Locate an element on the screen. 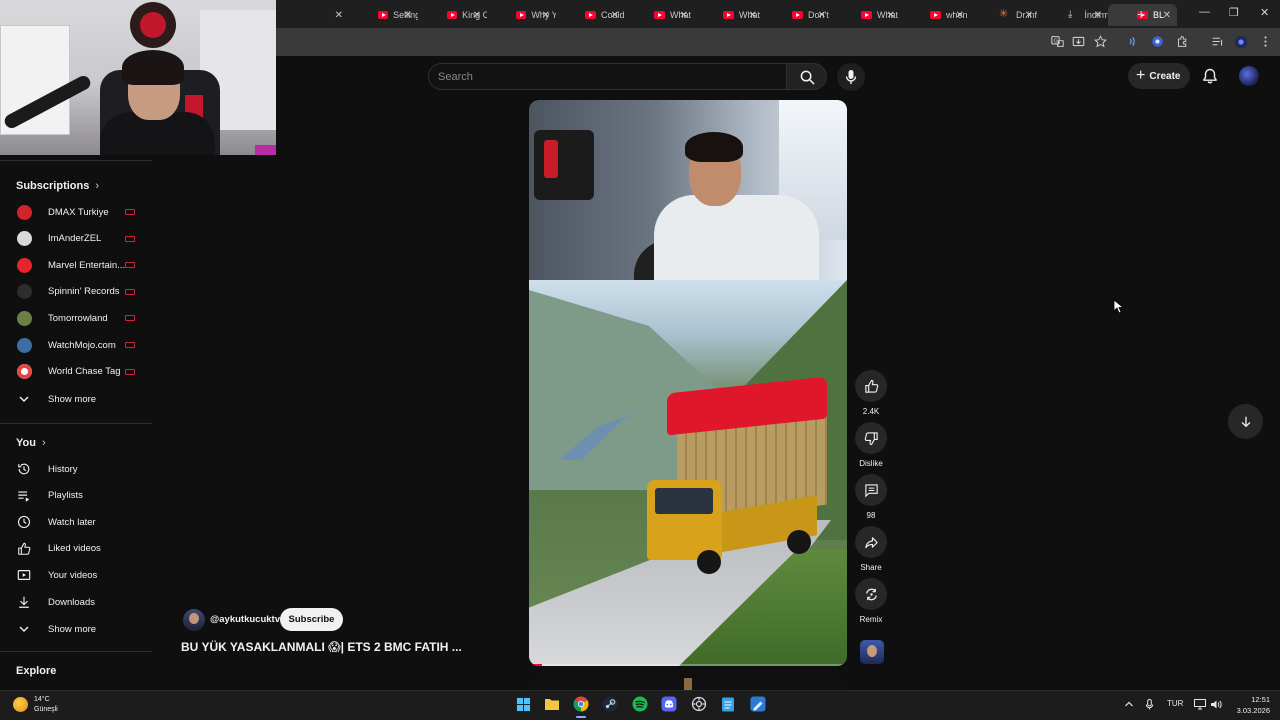 The width and height of the screenshot is (1280, 720). browser-tab: ⤓ İndirm ✕ is located at coordinates (1073, 15).